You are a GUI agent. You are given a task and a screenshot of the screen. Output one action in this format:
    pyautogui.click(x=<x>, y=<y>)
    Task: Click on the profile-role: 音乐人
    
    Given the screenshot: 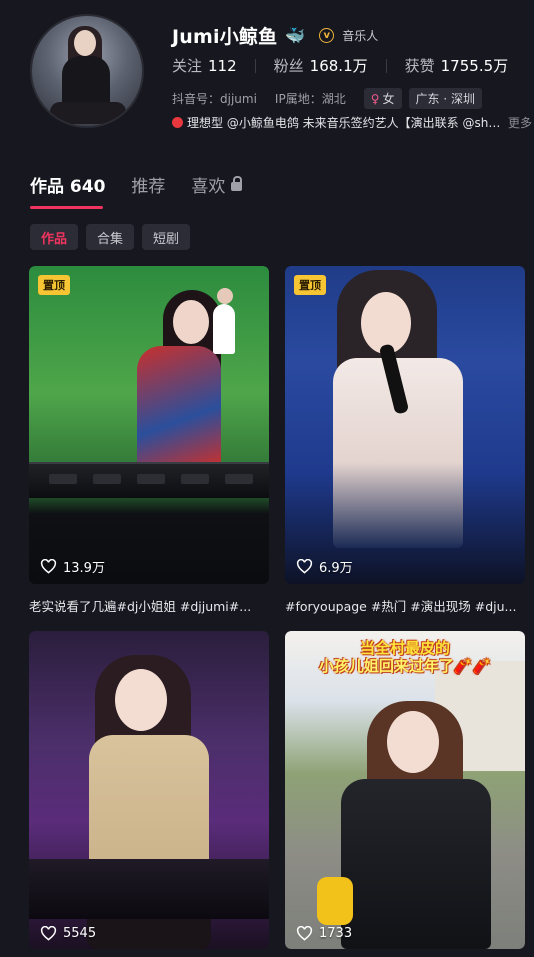 What is the action you would take?
    pyautogui.click(x=360, y=36)
    